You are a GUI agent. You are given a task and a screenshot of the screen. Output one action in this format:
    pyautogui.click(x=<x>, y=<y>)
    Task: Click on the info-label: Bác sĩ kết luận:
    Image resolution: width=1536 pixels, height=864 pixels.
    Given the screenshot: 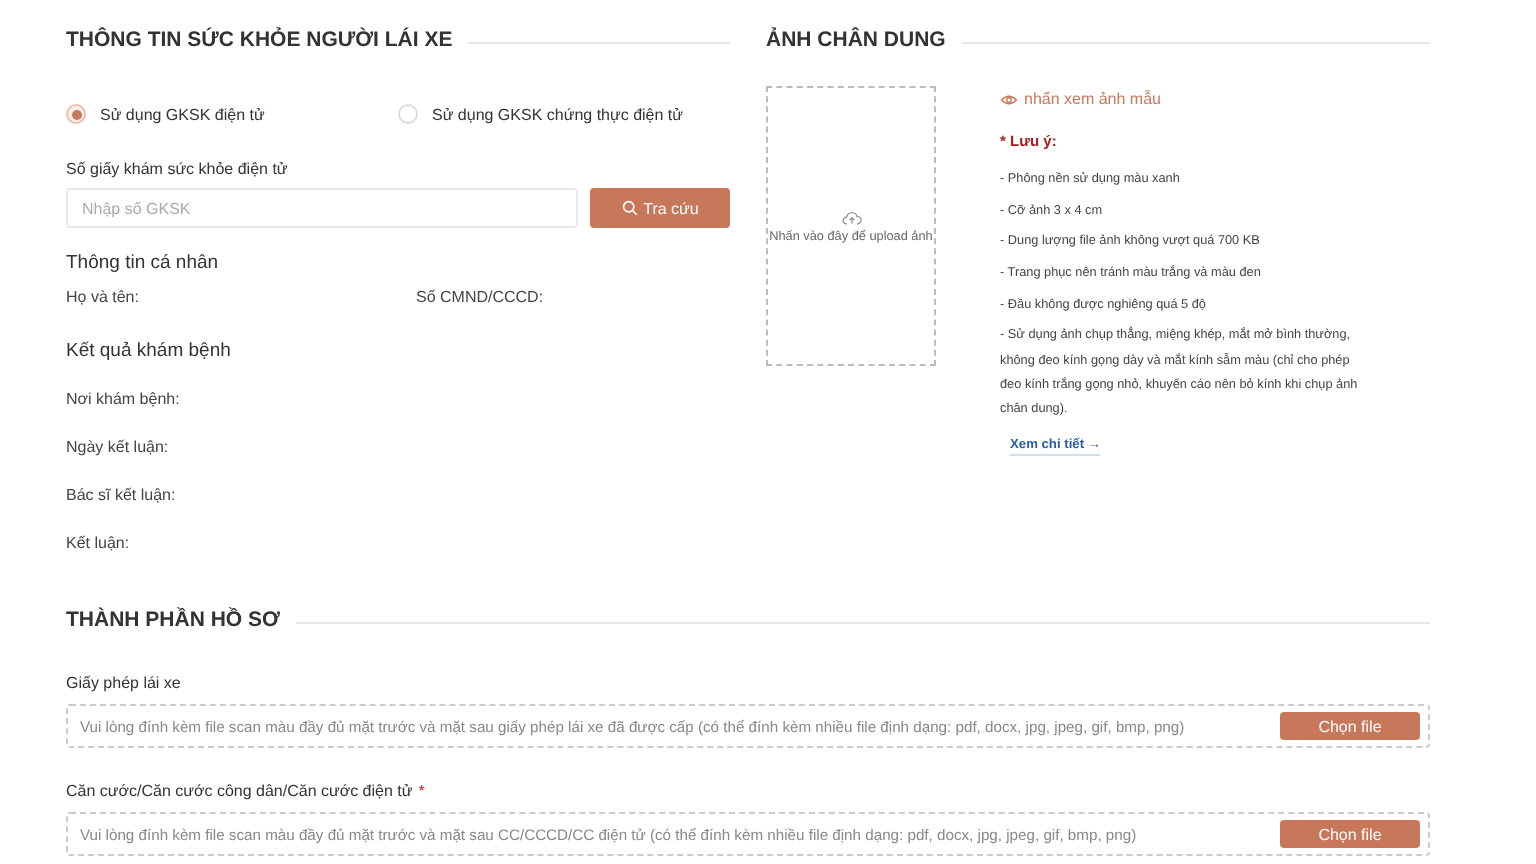 What is the action you would take?
    pyautogui.click(x=122, y=496)
    